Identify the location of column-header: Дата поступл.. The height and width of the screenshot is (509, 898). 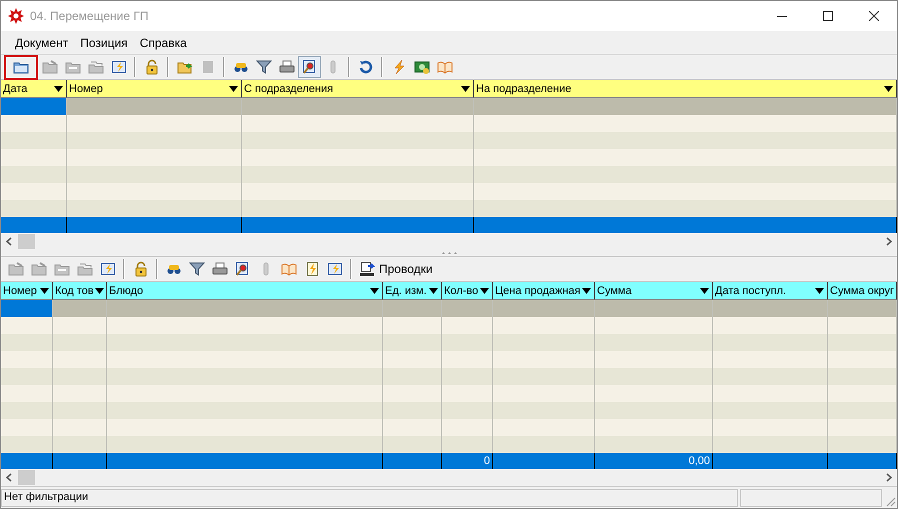
(770, 291).